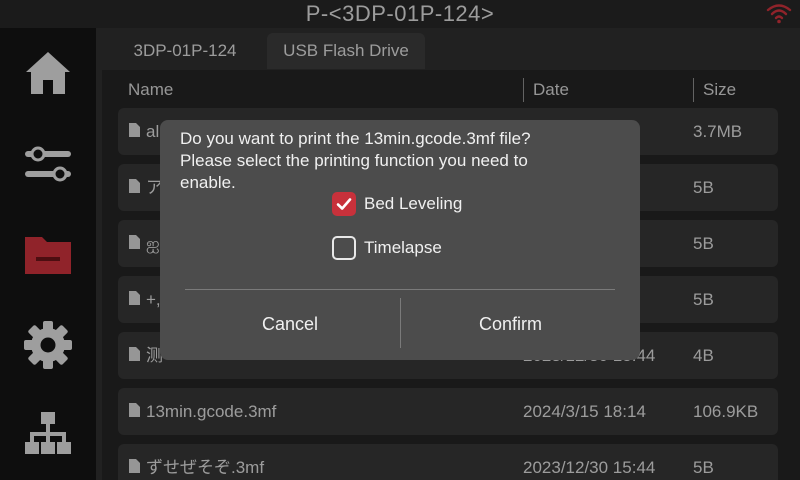  I want to click on cancel-button: Cancel, so click(290, 324).